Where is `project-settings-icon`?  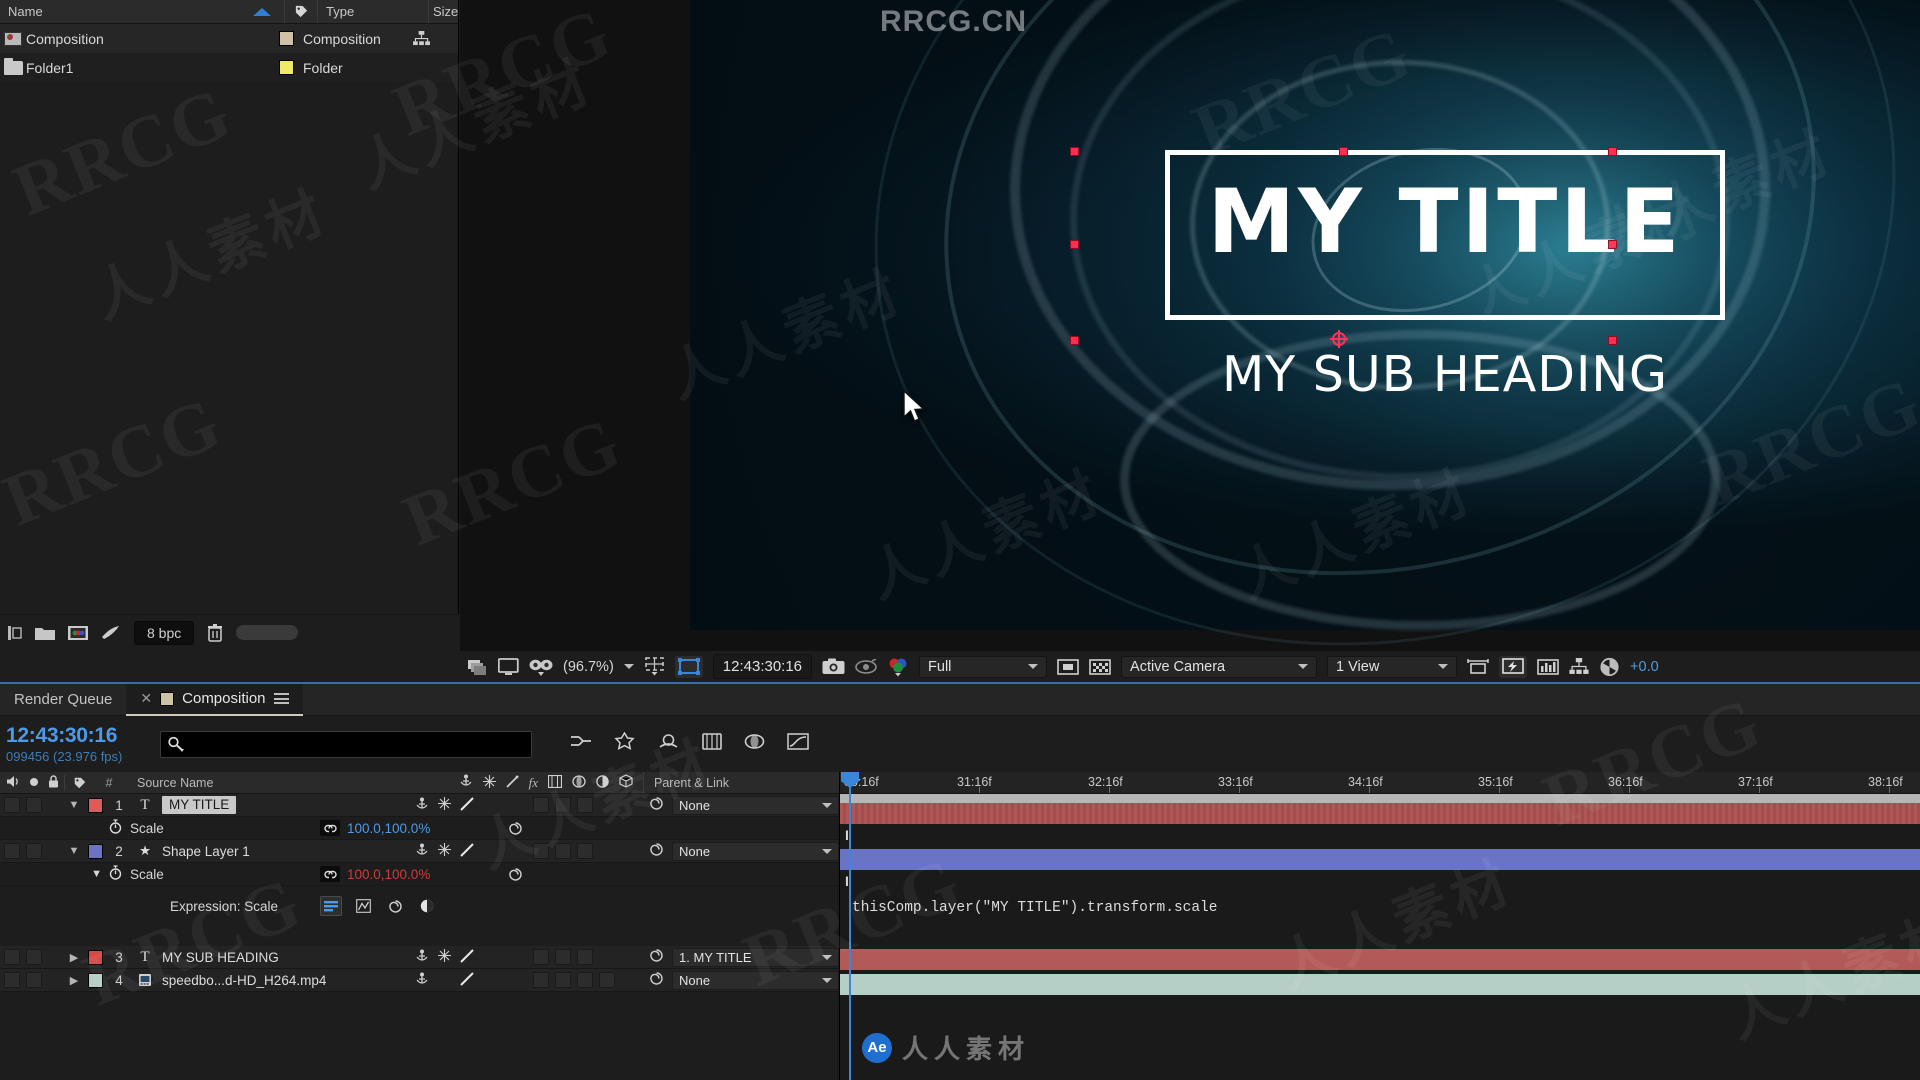 project-settings-icon is located at coordinates (111, 632).